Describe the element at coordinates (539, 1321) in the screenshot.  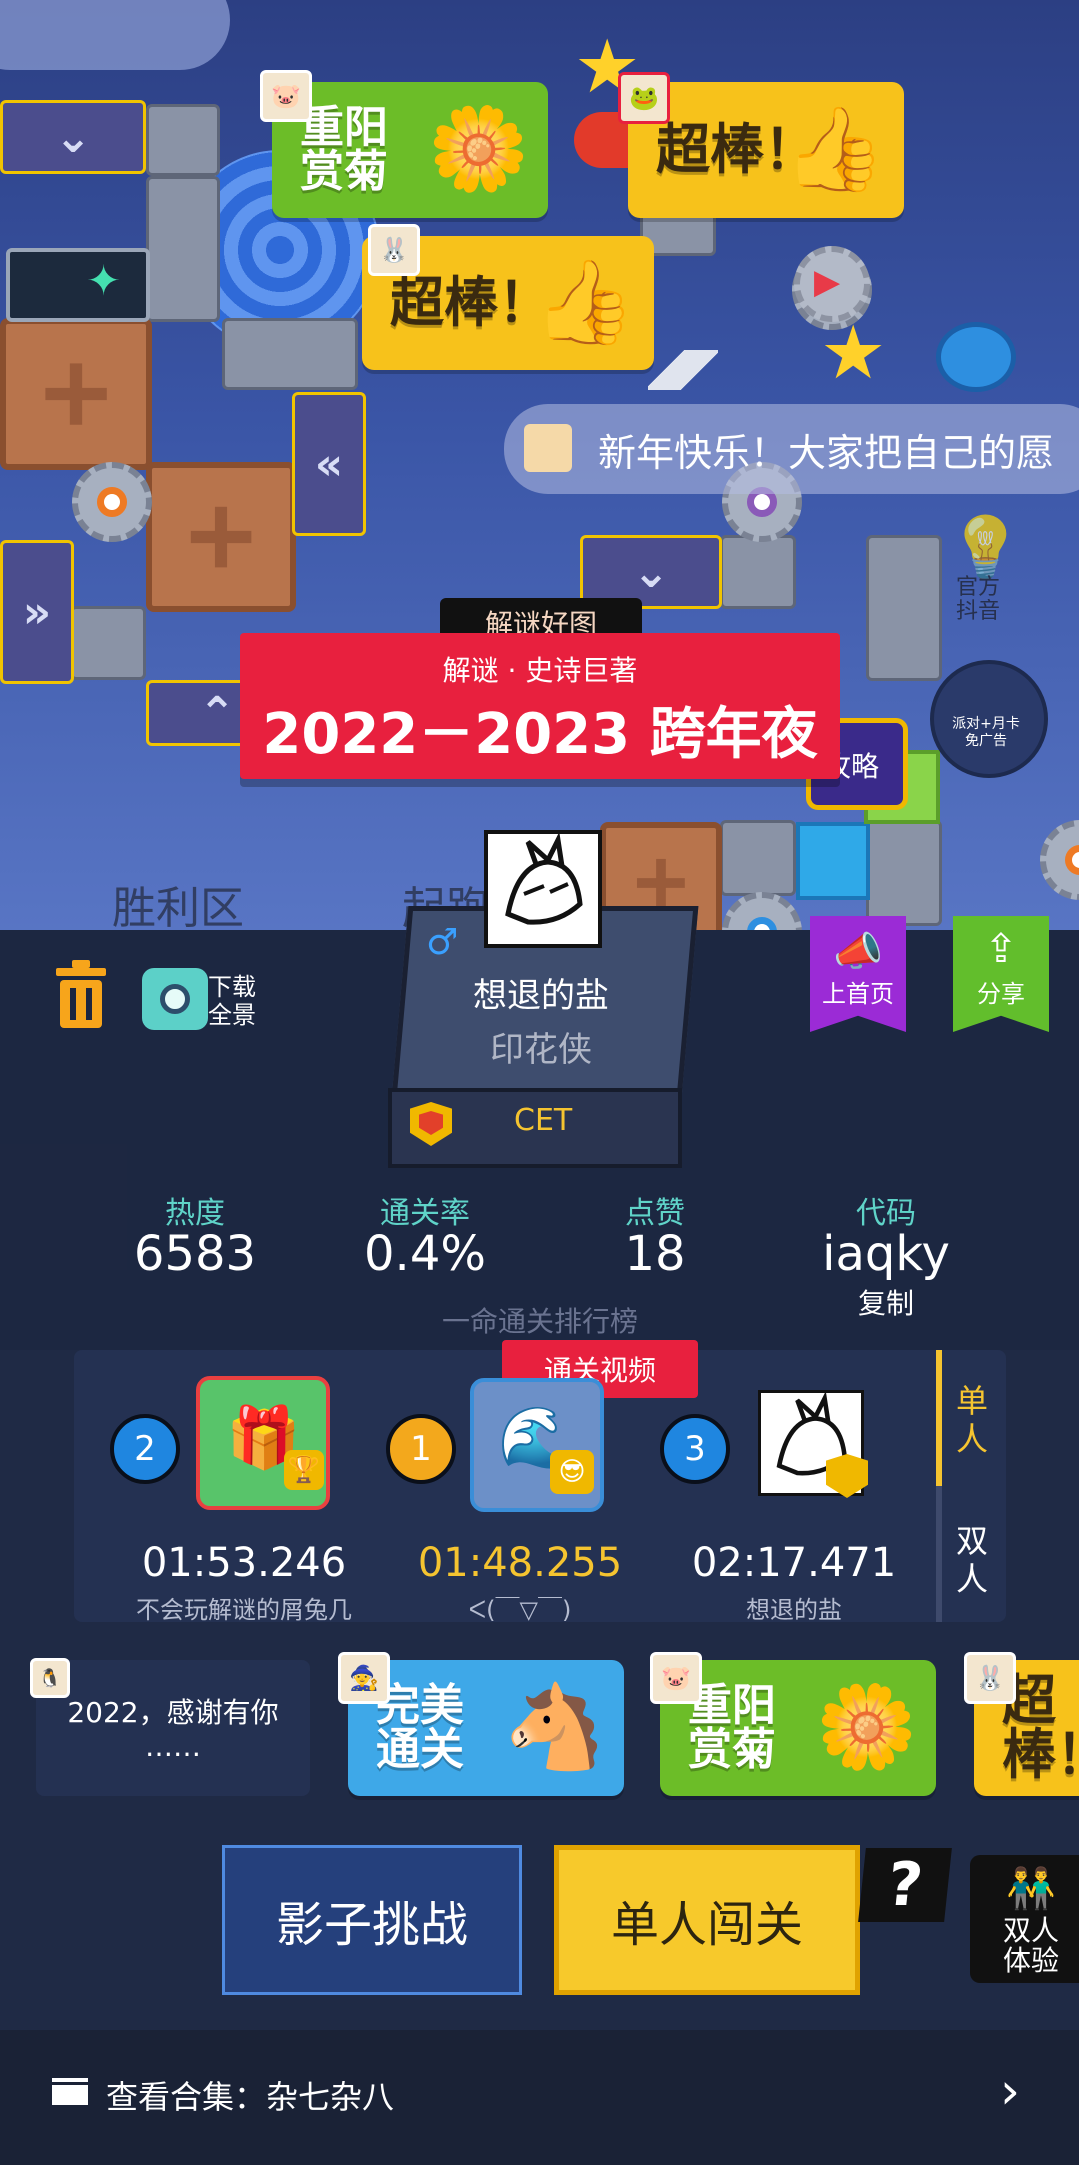
I see `leaderboard-heading: 一命通关排行榜` at that location.